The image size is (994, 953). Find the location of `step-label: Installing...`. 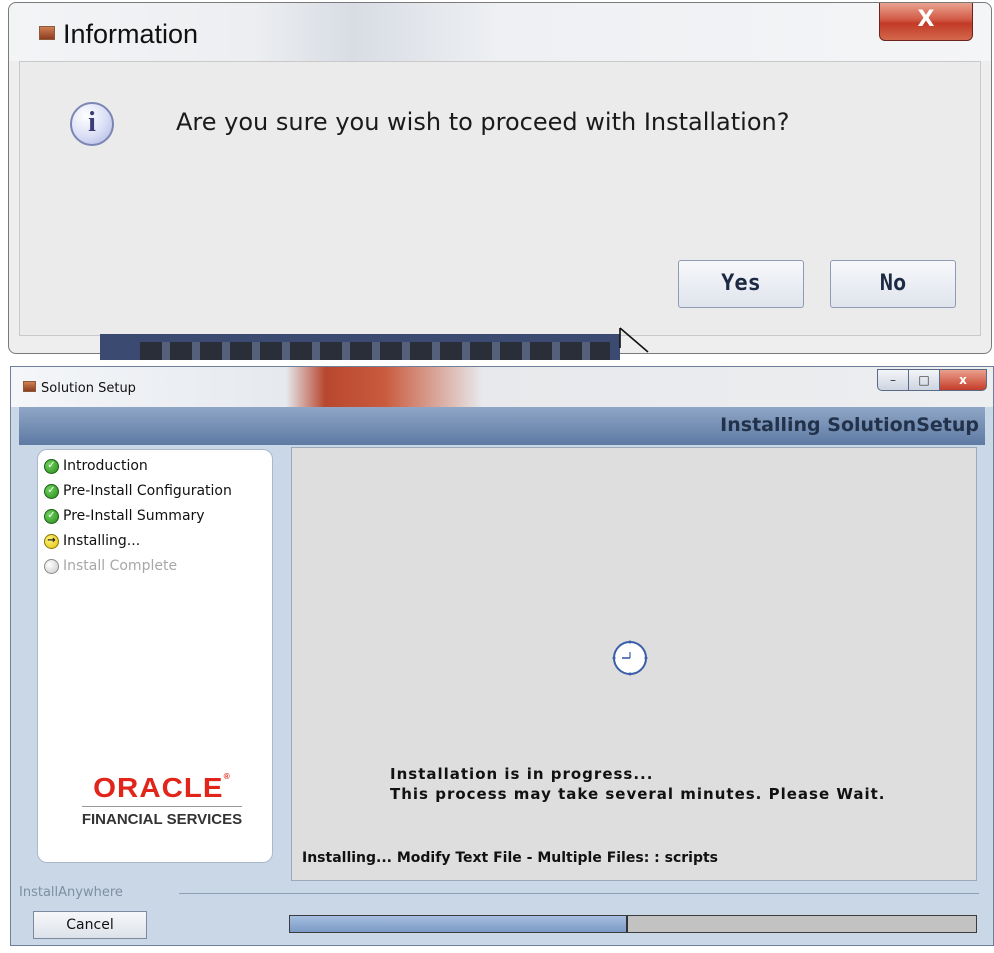

step-label: Installing... is located at coordinates (102, 541).